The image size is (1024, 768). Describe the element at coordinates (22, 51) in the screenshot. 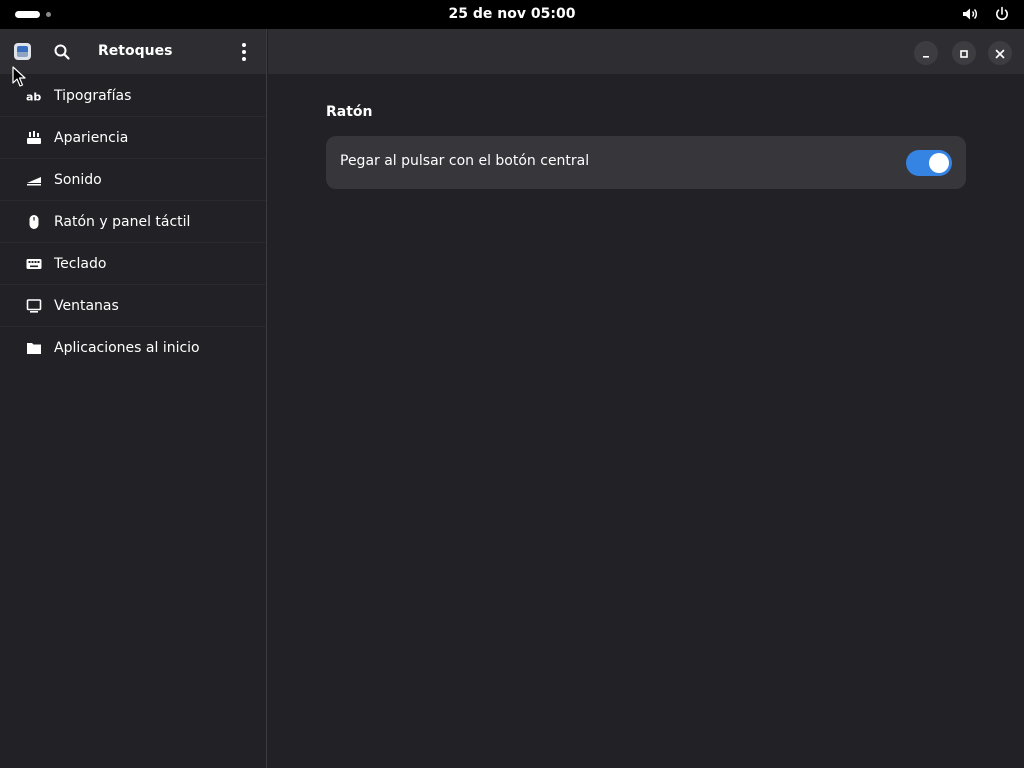

I see `app-icon` at that location.